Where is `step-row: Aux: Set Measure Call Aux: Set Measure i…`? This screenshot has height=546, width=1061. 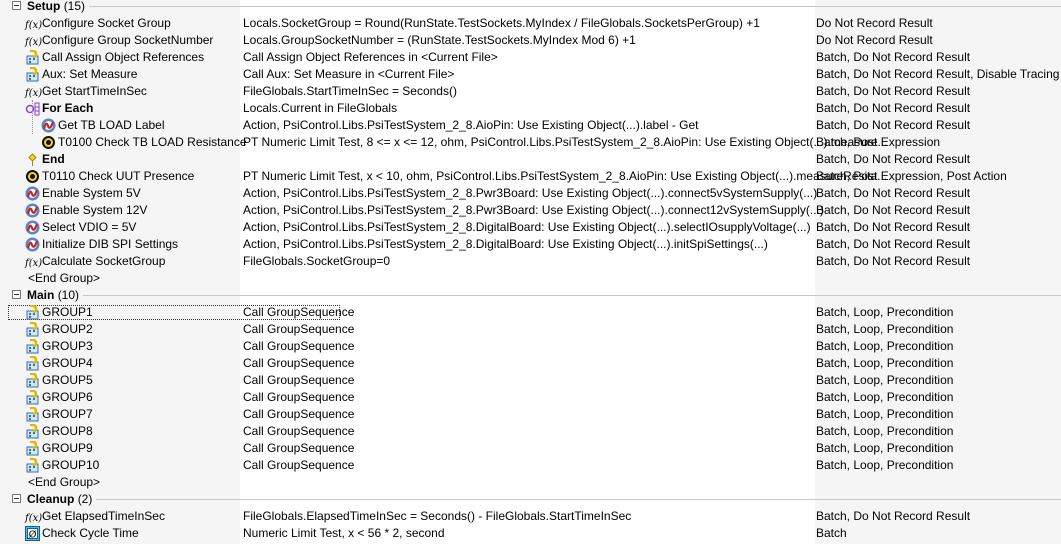 step-row: Aux: Set Measure Call Aux: Set Measure i… is located at coordinates (530, 74).